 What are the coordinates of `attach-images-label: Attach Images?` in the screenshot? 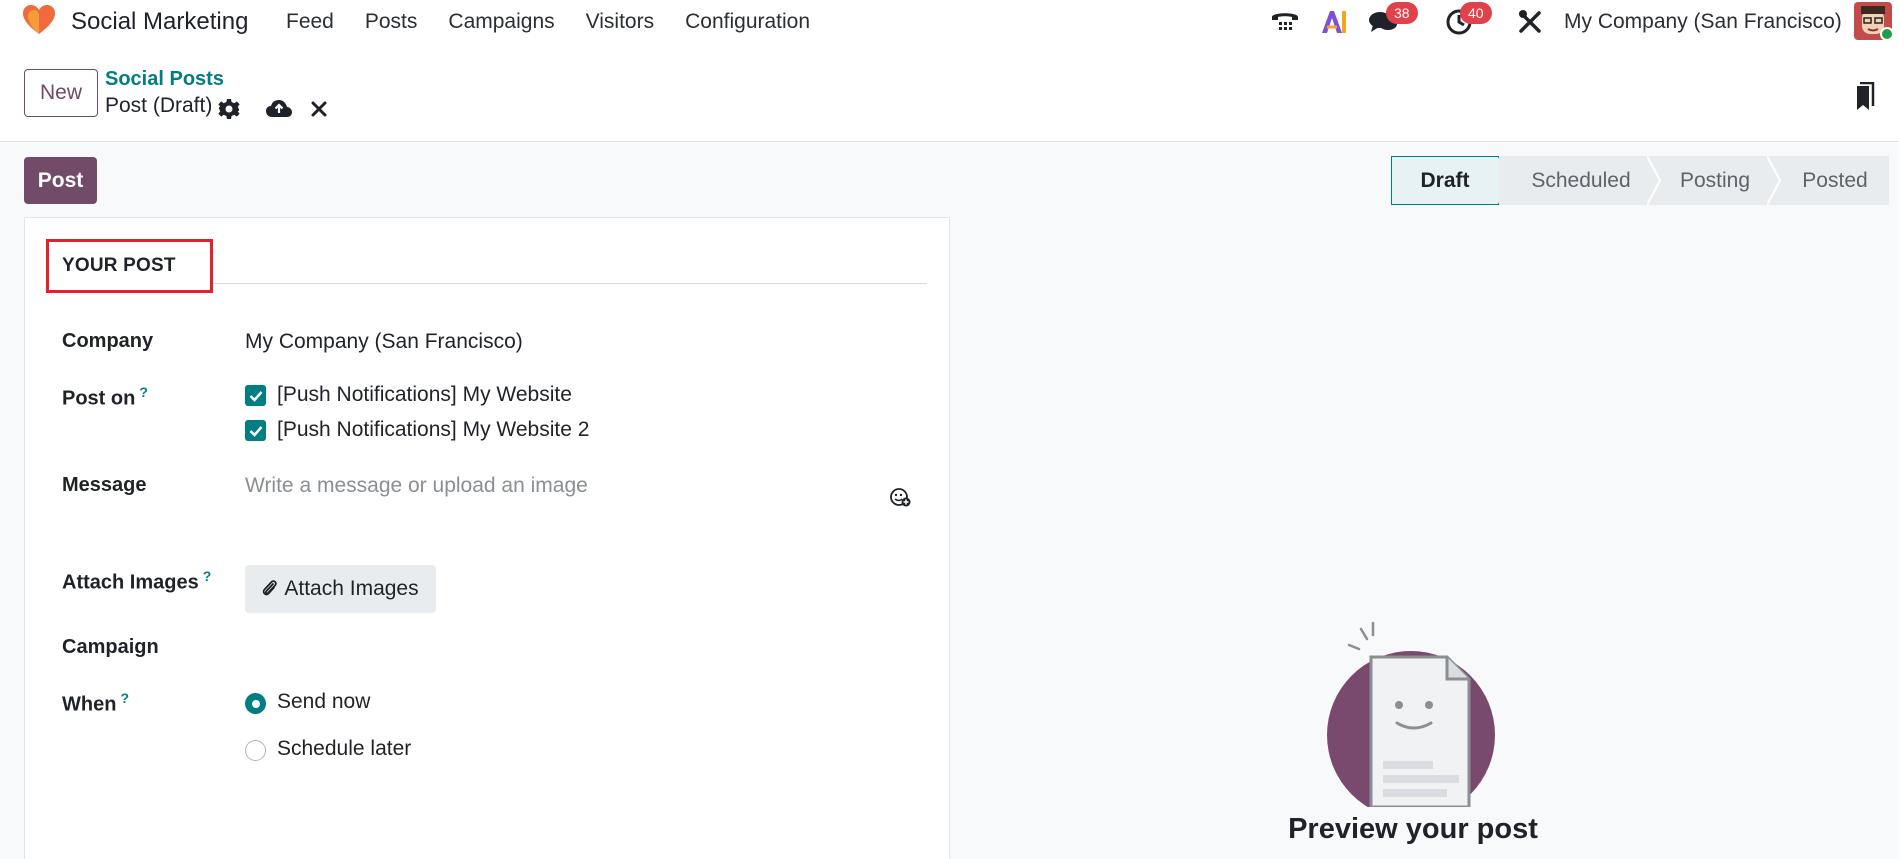 It's located at (136, 581).